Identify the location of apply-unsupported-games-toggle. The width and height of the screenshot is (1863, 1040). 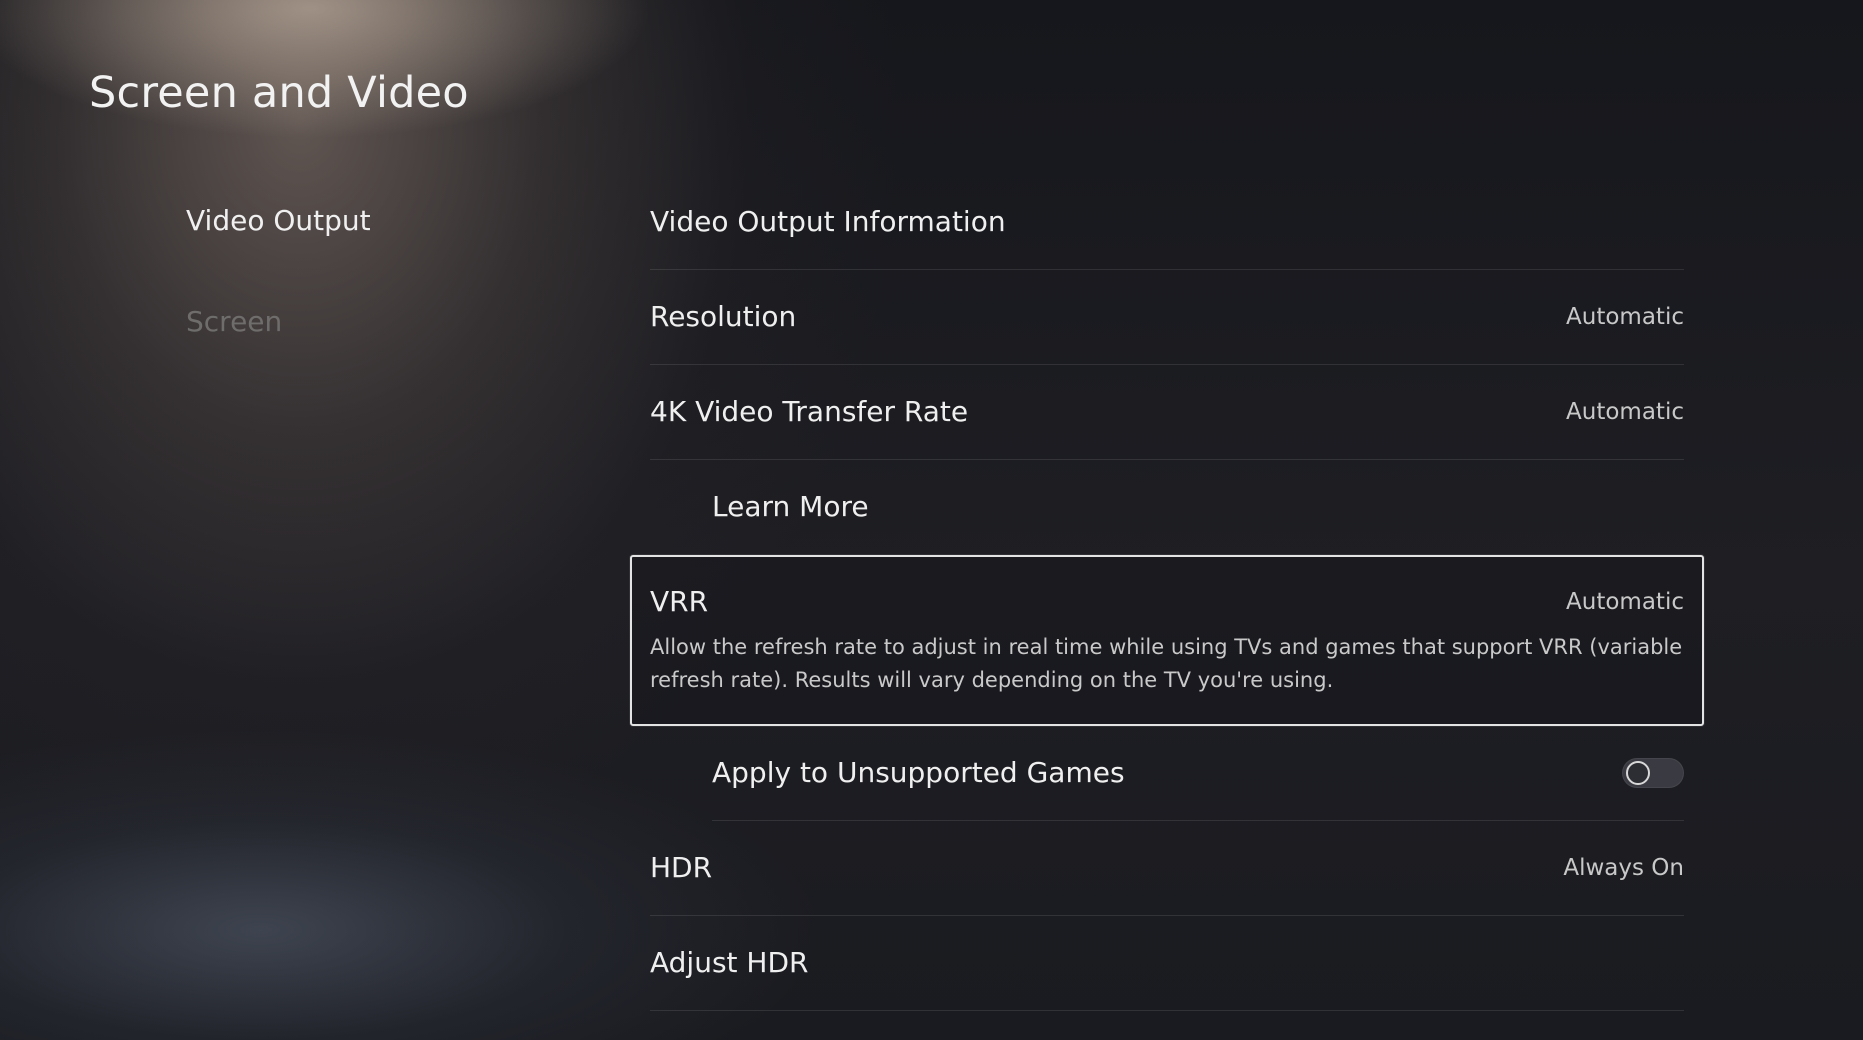
(1653, 773).